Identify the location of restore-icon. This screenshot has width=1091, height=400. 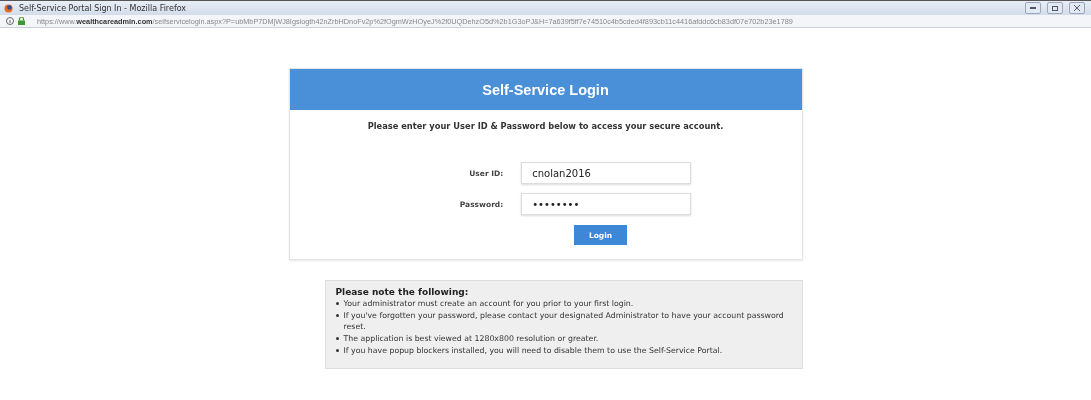
(1055, 8).